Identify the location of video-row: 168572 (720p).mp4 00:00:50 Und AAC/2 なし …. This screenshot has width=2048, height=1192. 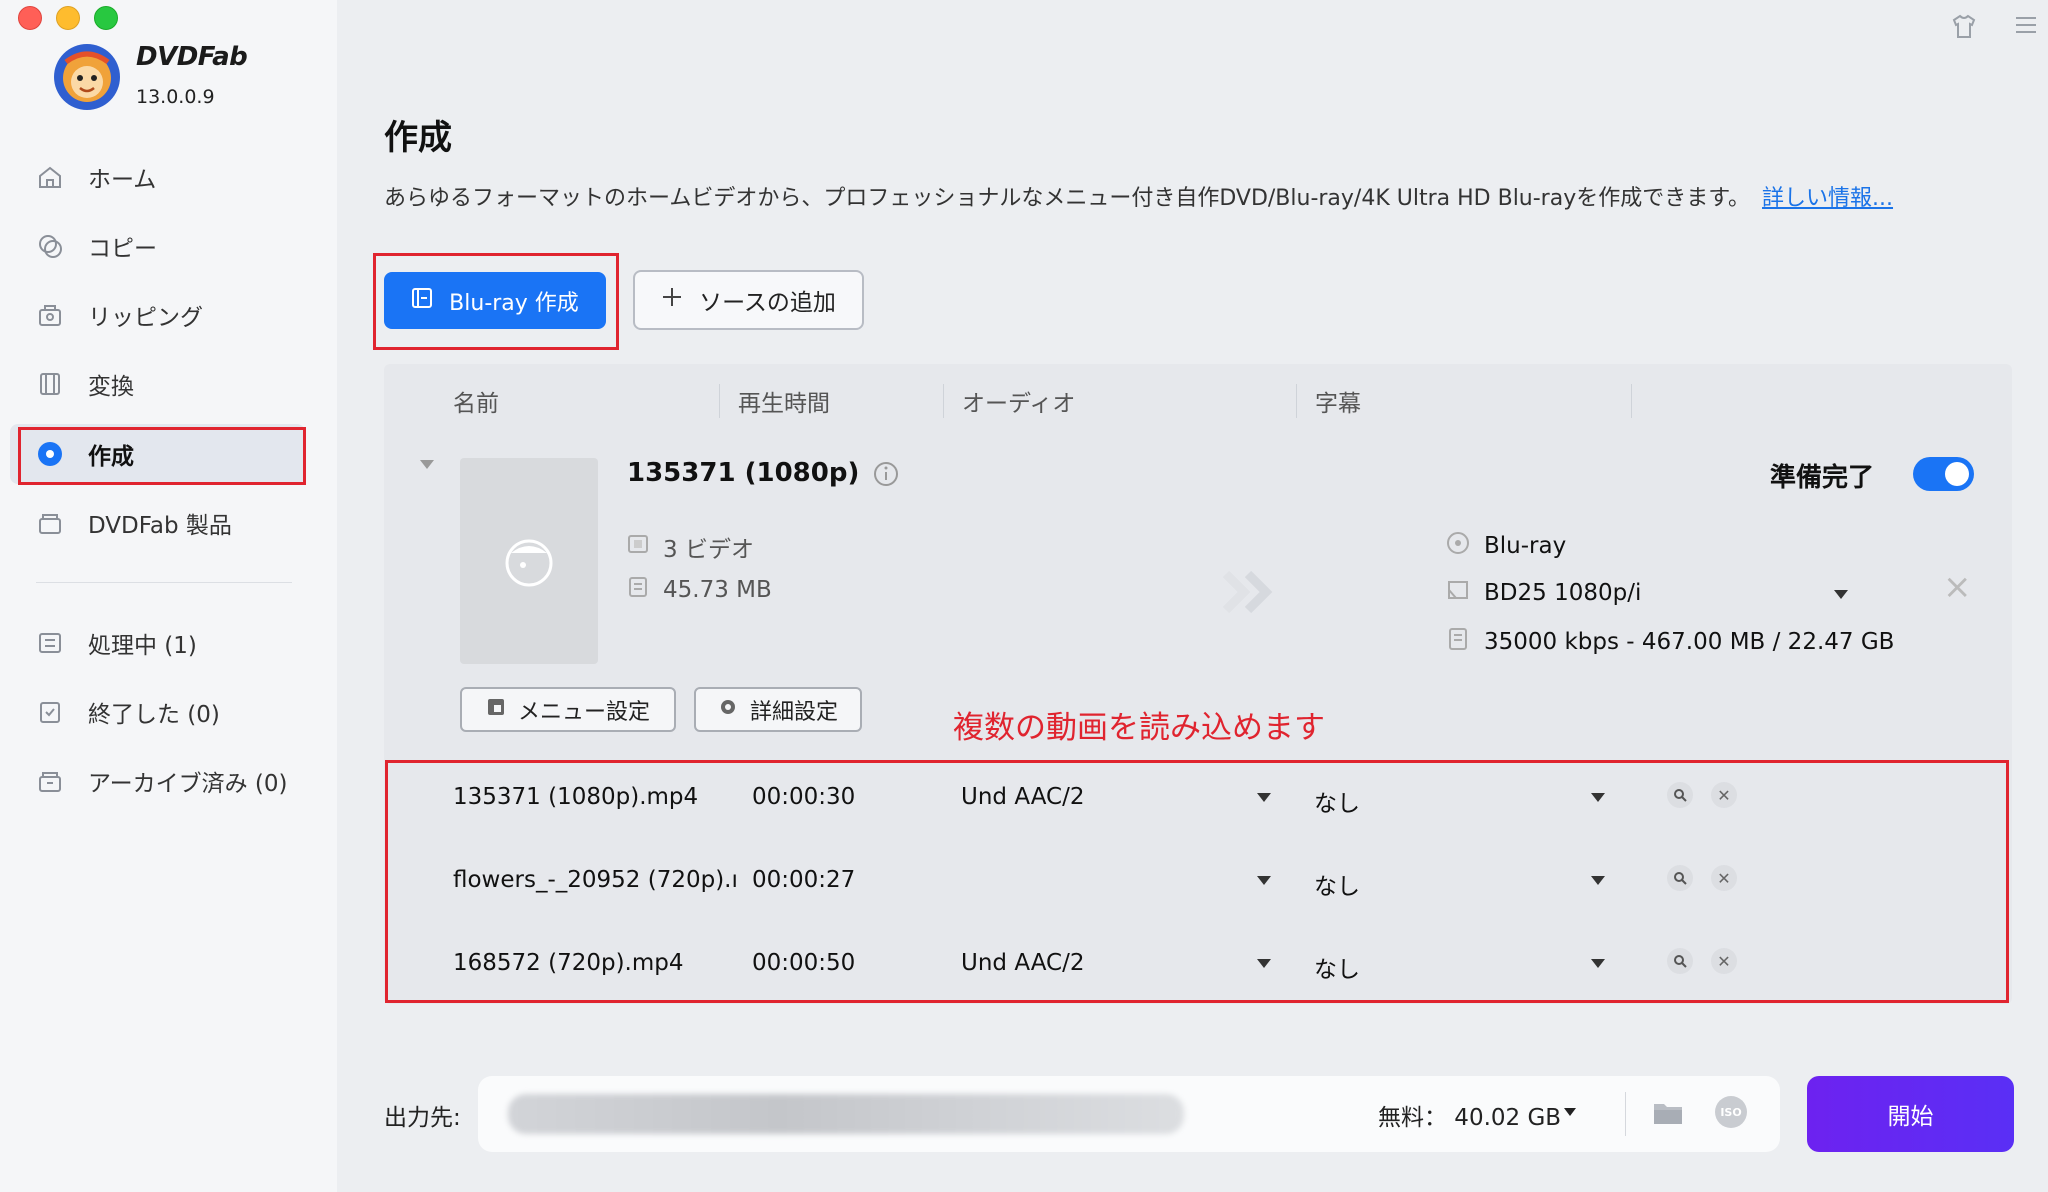
(1197, 963).